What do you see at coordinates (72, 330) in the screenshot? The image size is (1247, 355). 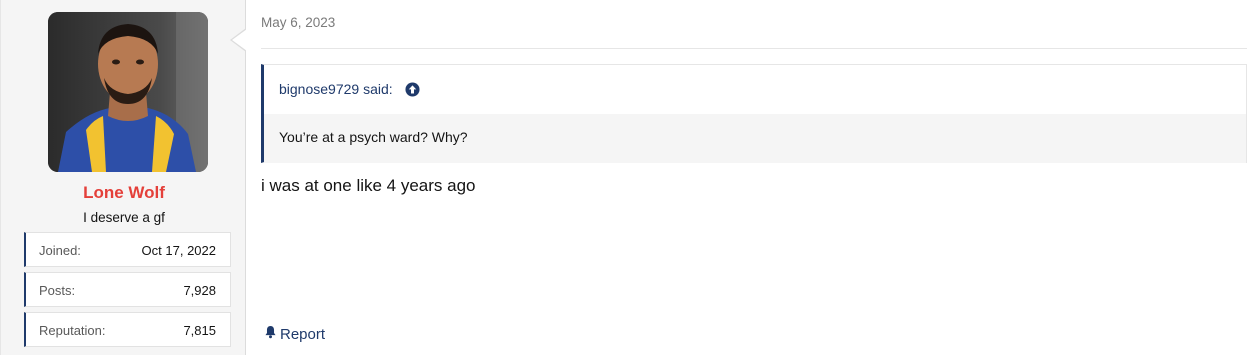 I see `stat-label: Reputation:` at bounding box center [72, 330].